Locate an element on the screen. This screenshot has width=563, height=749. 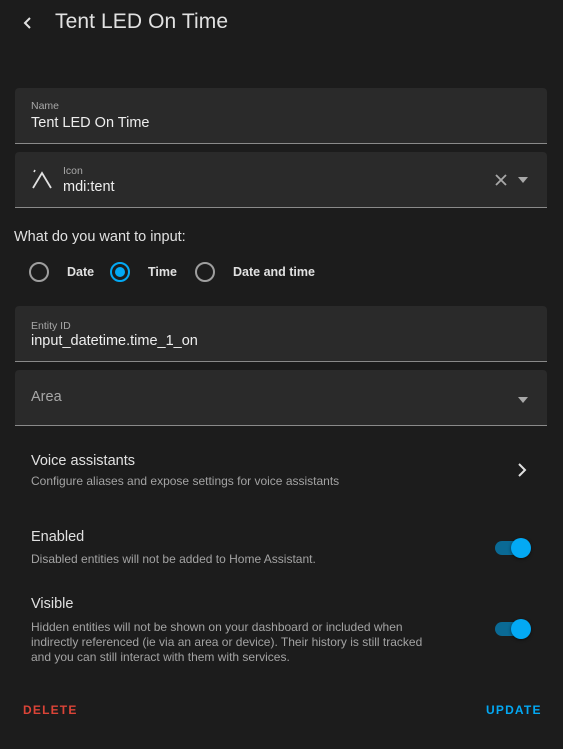
tent-icon is located at coordinates (42, 179).